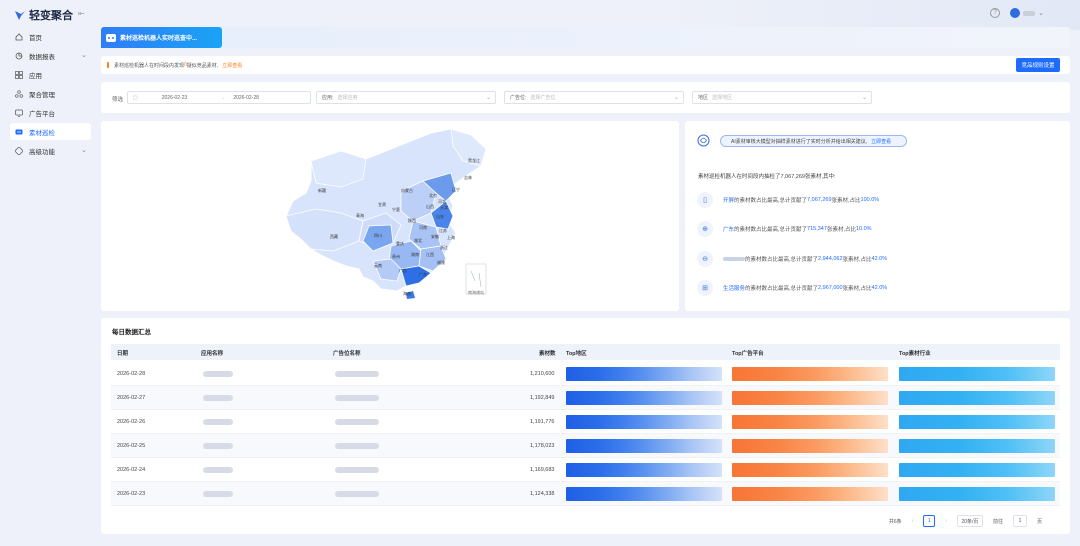 The image size is (1080, 546). What do you see at coordinates (969, 521) in the screenshot?
I see `page-size-select: 20条/页` at bounding box center [969, 521].